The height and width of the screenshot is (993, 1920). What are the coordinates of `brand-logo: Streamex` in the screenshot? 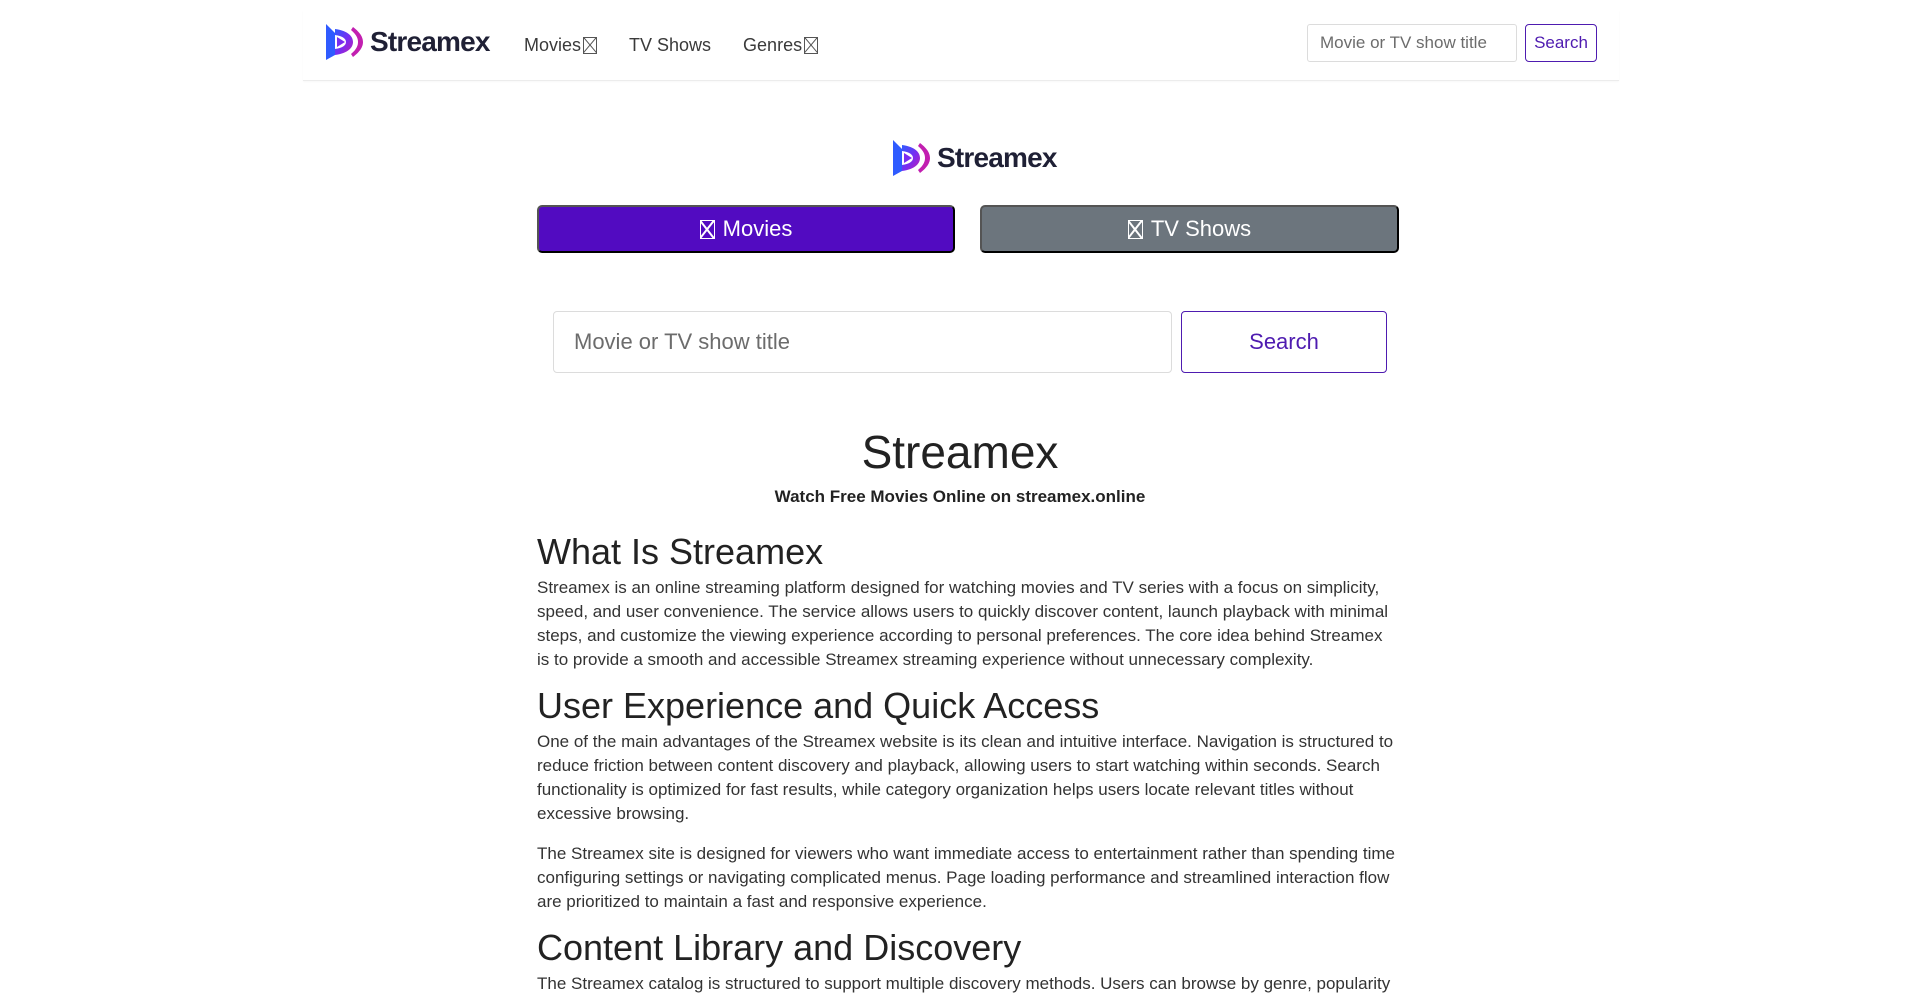 It's located at (406, 42).